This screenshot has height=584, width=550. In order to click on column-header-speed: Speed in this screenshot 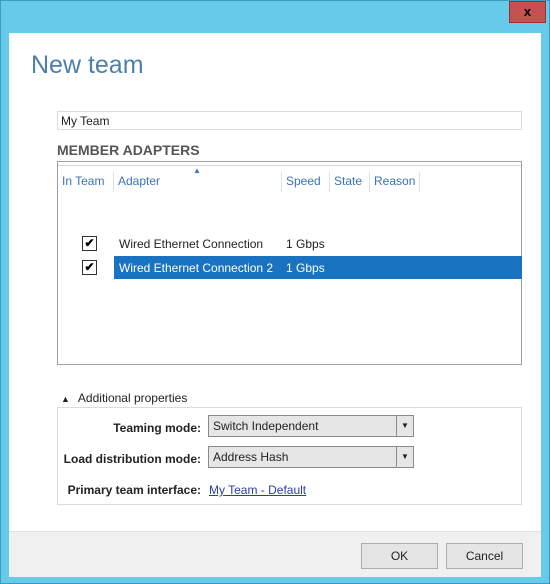, I will do `click(306, 182)`.